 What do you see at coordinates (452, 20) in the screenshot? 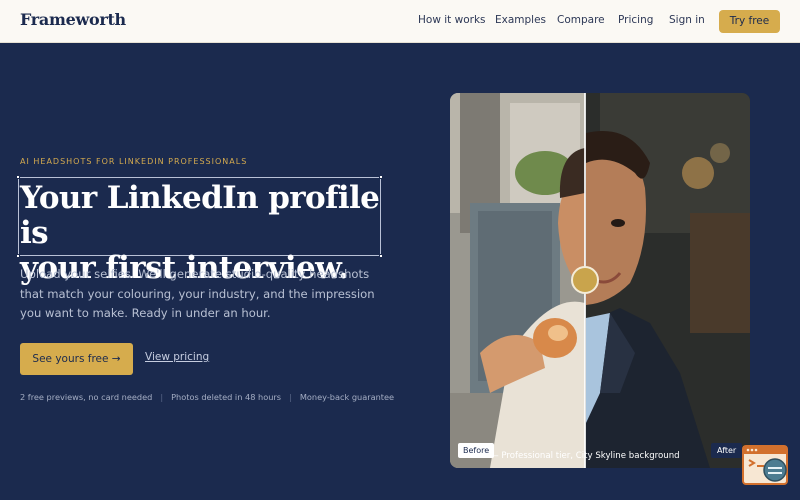
I see `nav-how-it-works: How it works` at bounding box center [452, 20].